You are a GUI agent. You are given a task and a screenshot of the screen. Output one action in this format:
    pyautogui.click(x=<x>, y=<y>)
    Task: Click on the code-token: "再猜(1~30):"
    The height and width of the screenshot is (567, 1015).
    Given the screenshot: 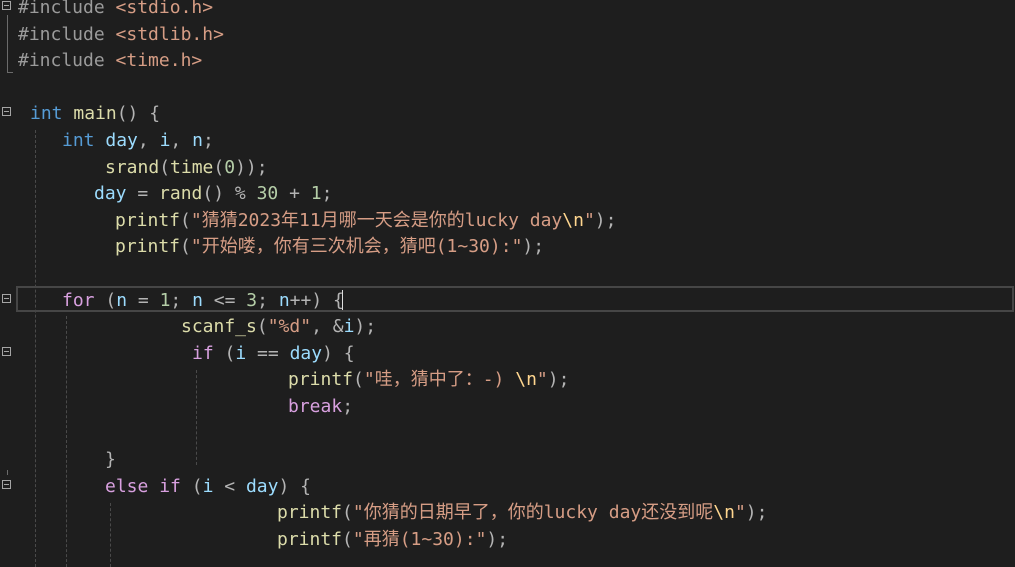 What is the action you would take?
    pyautogui.click(x=419, y=539)
    